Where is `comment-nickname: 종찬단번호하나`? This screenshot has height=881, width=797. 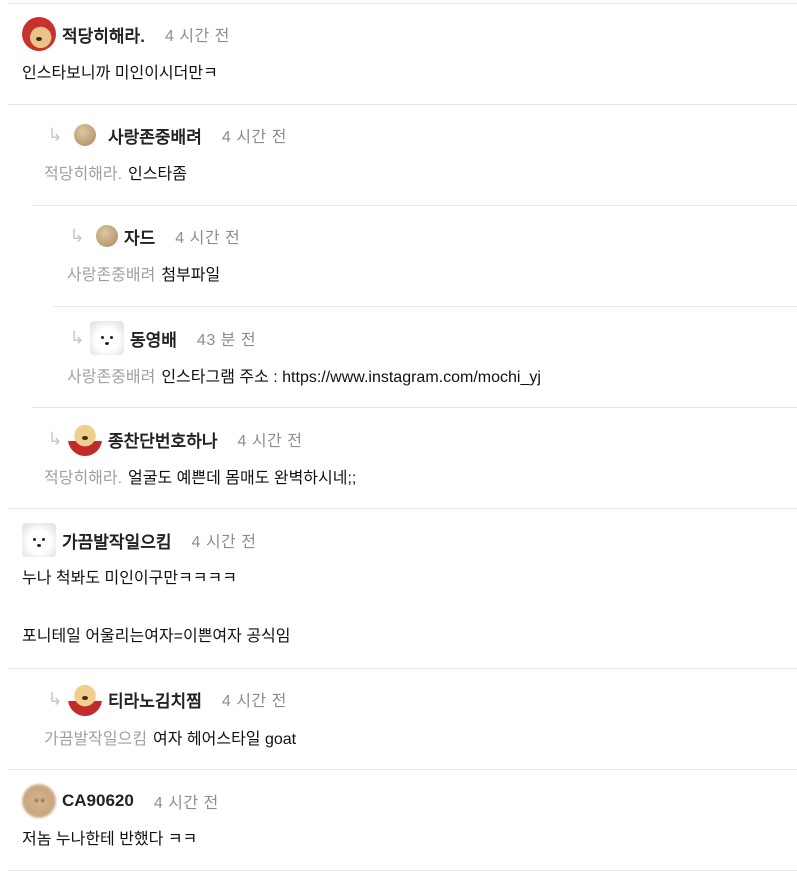 comment-nickname: 종찬단번호하나 is located at coordinates (162, 439).